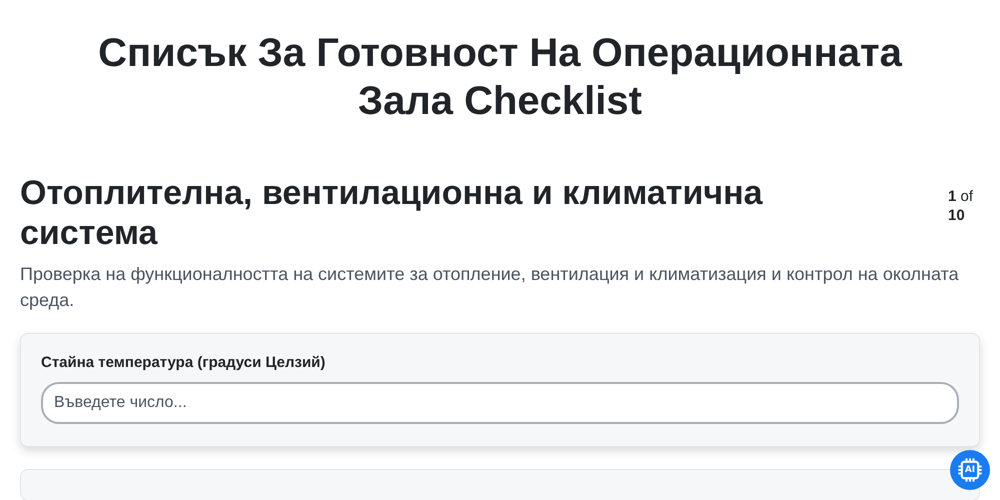 The height and width of the screenshot is (500, 1000). What do you see at coordinates (392, 213) in the screenshot?
I see `section-title: Отоплителна, вентилационна и климатична система` at bounding box center [392, 213].